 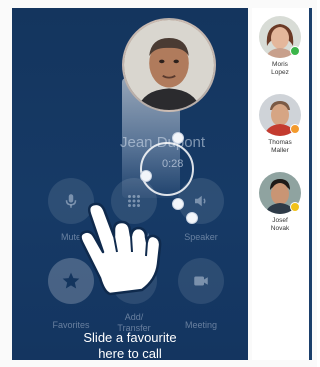 What do you see at coordinates (280, 46) in the screenshot?
I see `favorite-contact: Moris Lopez` at bounding box center [280, 46].